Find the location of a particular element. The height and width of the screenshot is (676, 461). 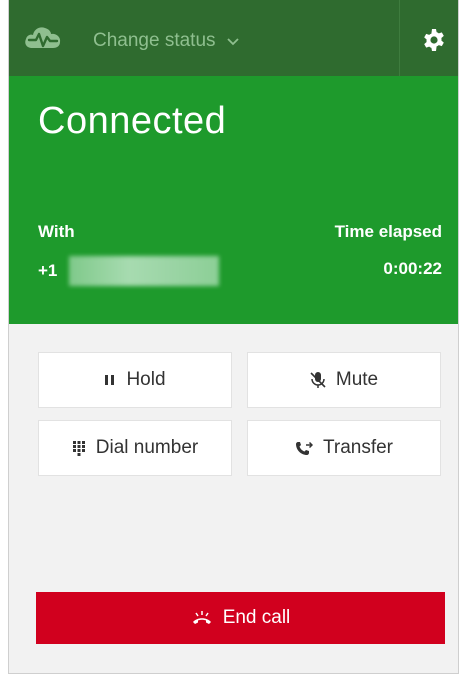

transfer-label: Transfer is located at coordinates (358, 447).